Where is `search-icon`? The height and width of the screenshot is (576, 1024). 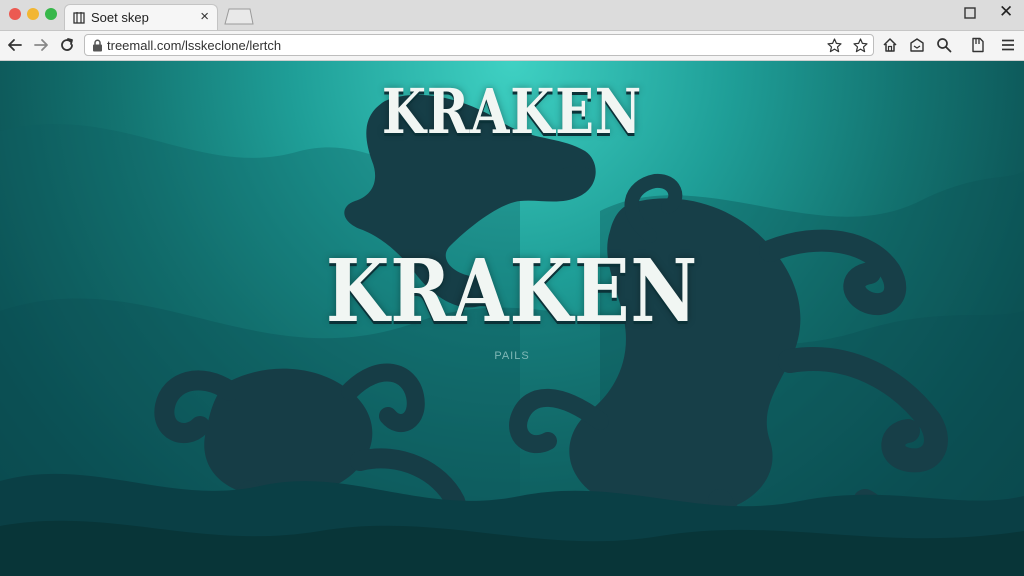
search-icon is located at coordinates (944, 45).